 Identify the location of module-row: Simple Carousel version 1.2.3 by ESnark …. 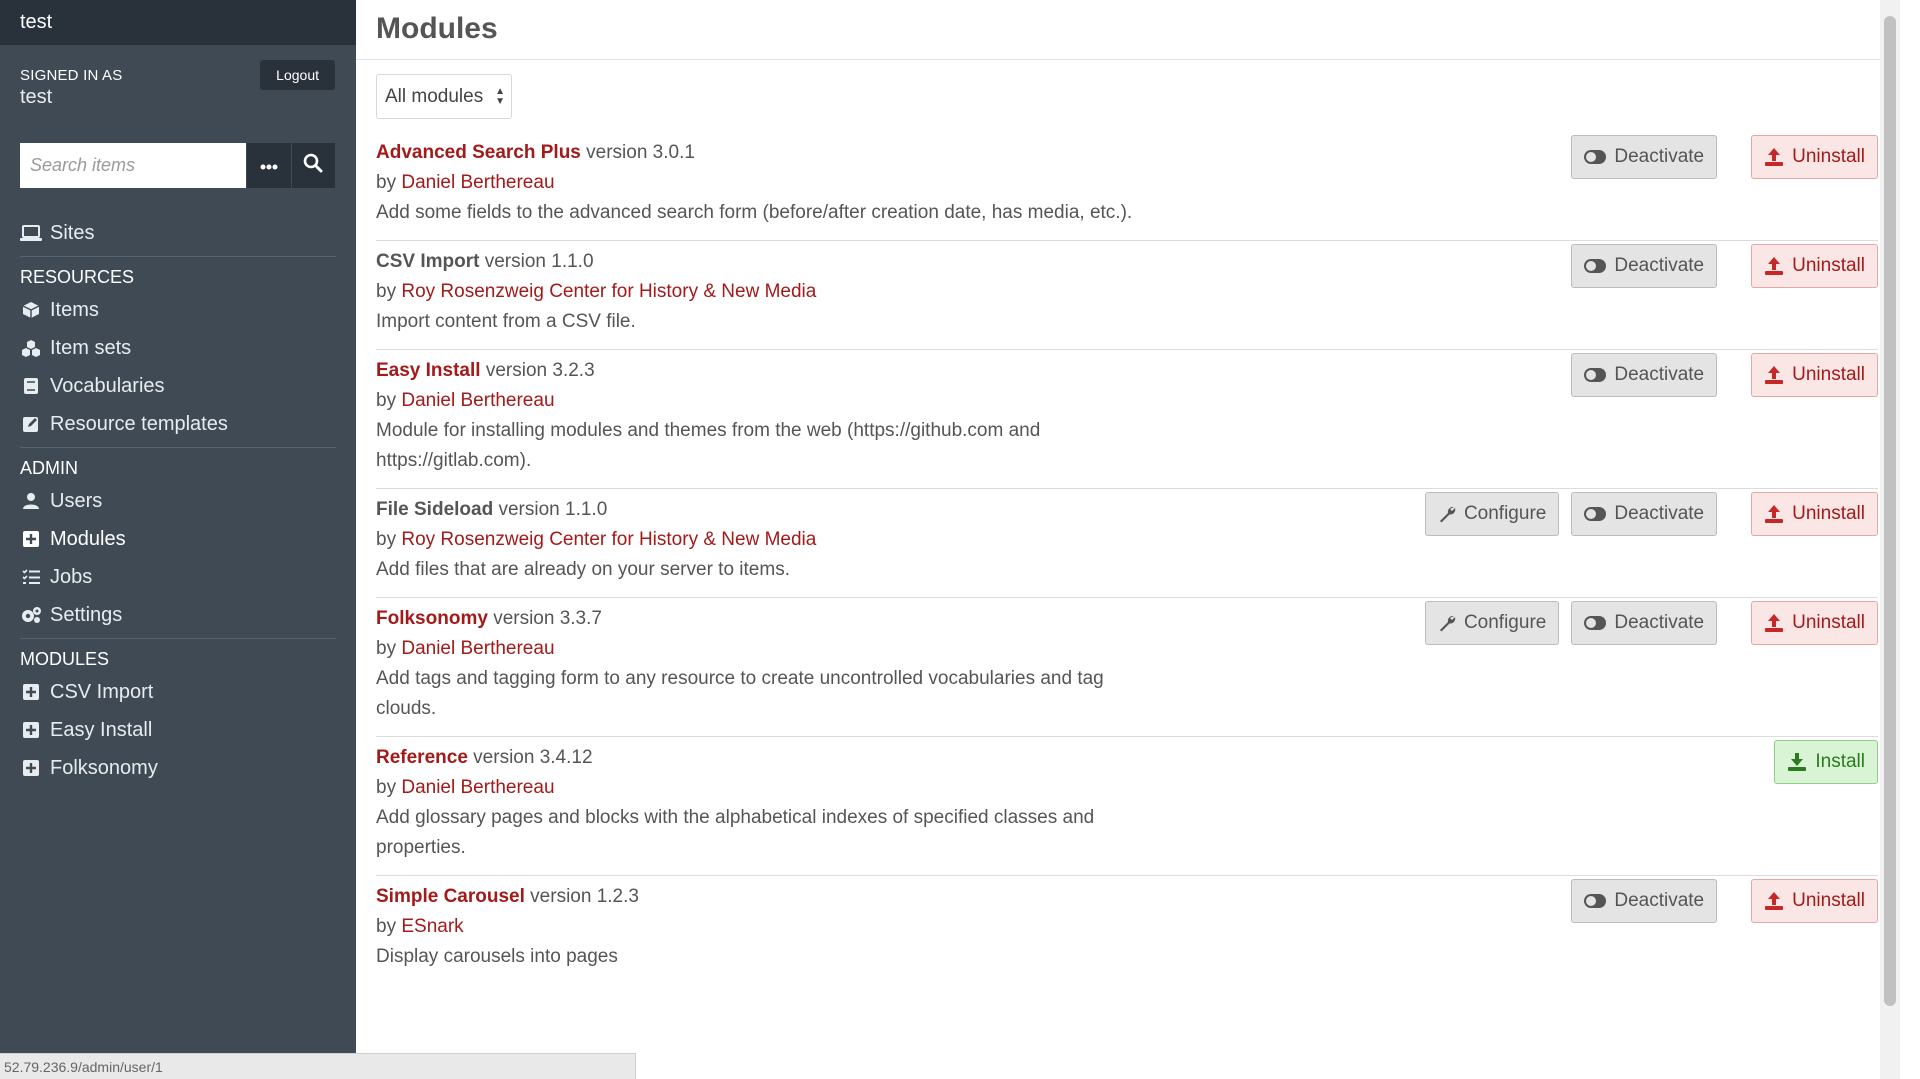
(1127, 930).